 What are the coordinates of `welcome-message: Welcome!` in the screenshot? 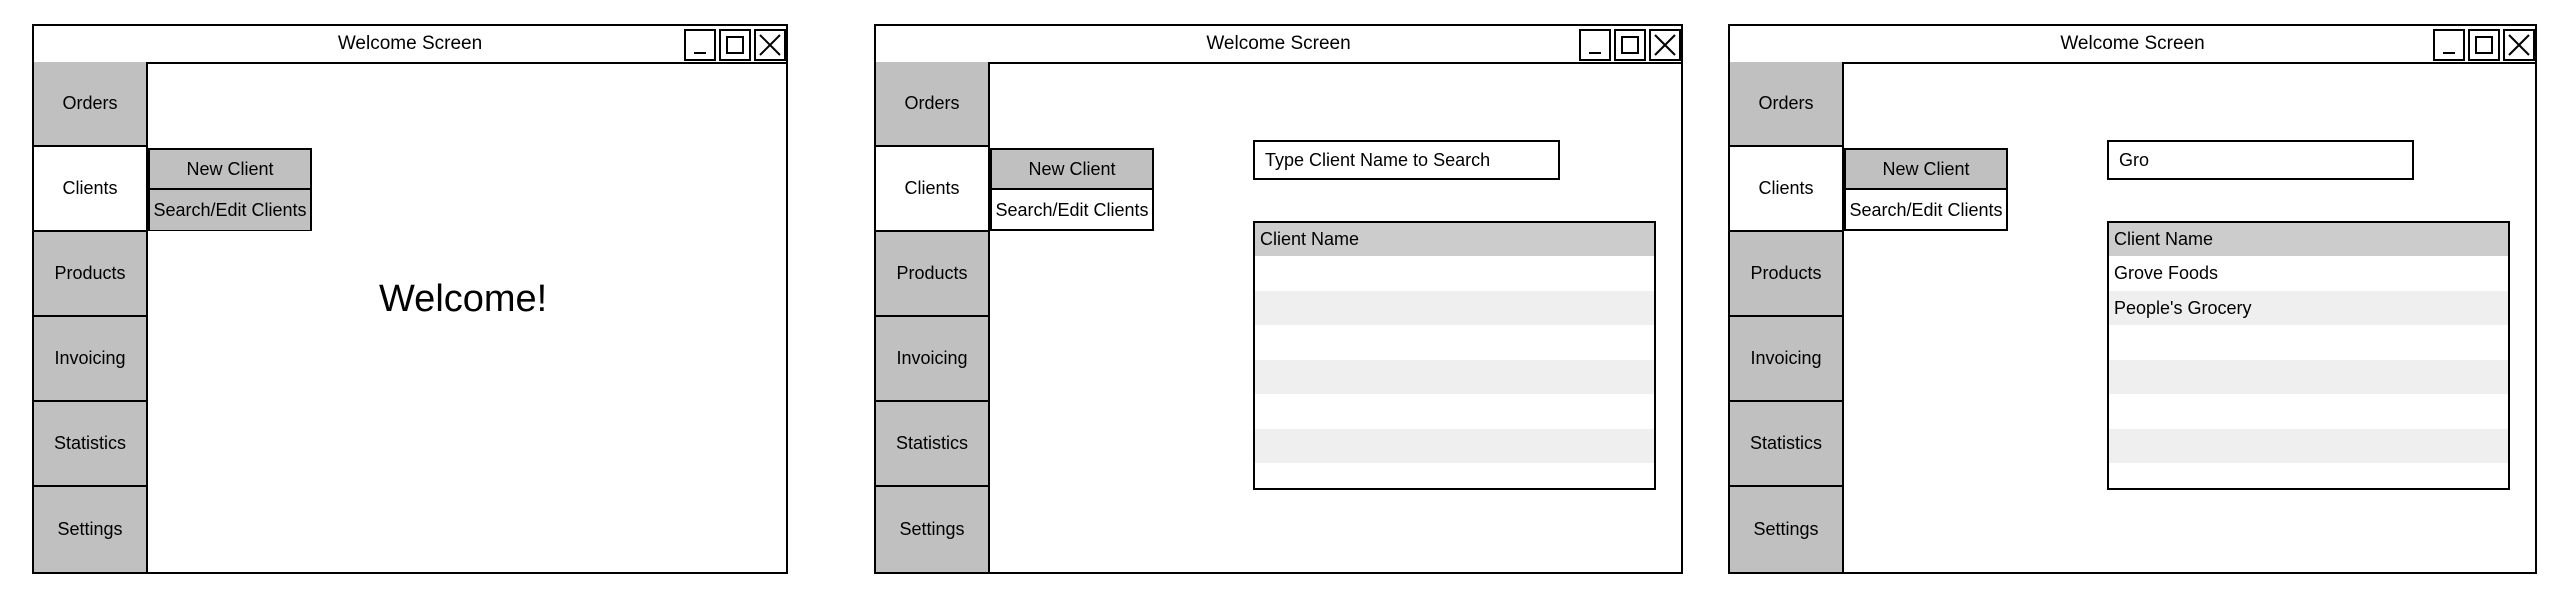 It's located at (463, 299).